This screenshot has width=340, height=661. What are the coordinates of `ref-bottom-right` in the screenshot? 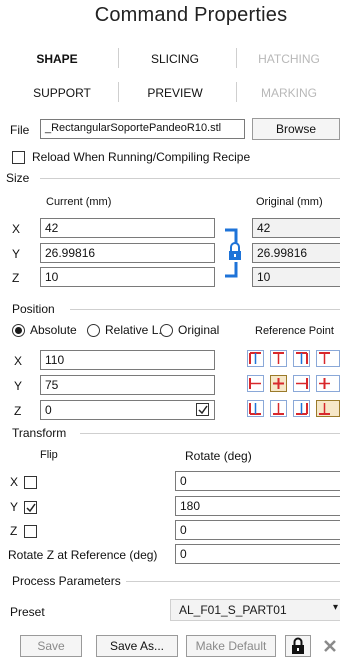 It's located at (301, 408).